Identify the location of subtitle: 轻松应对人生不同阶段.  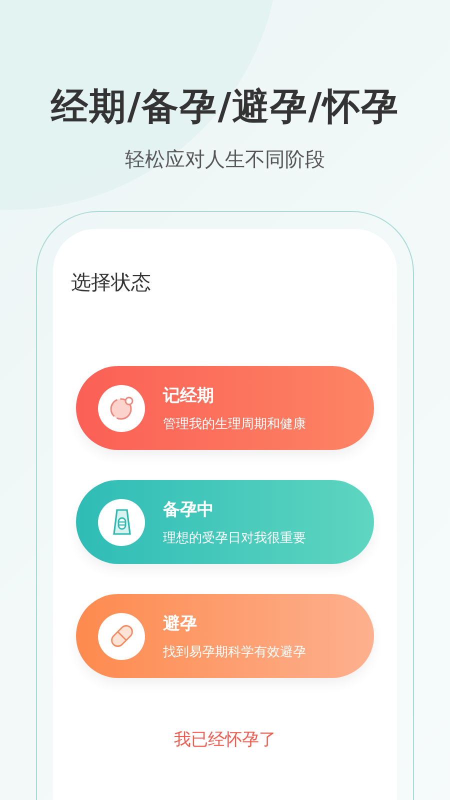
(225, 159).